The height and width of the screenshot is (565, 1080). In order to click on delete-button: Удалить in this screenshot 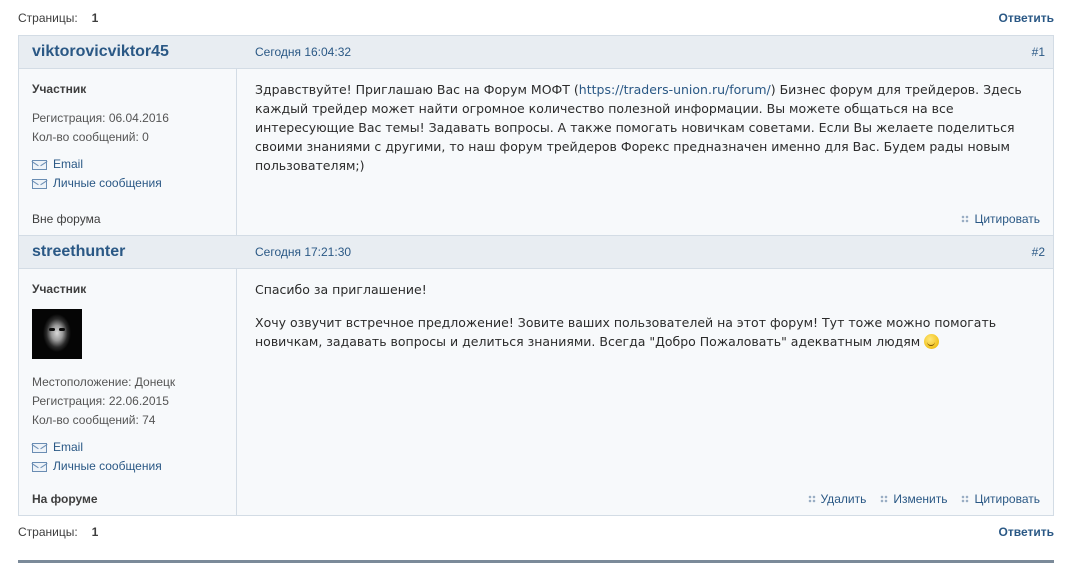, I will do `click(837, 499)`.